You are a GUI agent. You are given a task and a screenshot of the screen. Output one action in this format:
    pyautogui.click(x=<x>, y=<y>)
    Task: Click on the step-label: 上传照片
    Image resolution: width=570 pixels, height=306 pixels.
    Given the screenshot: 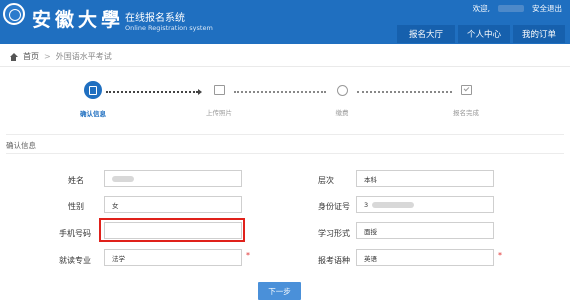 What is the action you would take?
    pyautogui.click(x=219, y=113)
    